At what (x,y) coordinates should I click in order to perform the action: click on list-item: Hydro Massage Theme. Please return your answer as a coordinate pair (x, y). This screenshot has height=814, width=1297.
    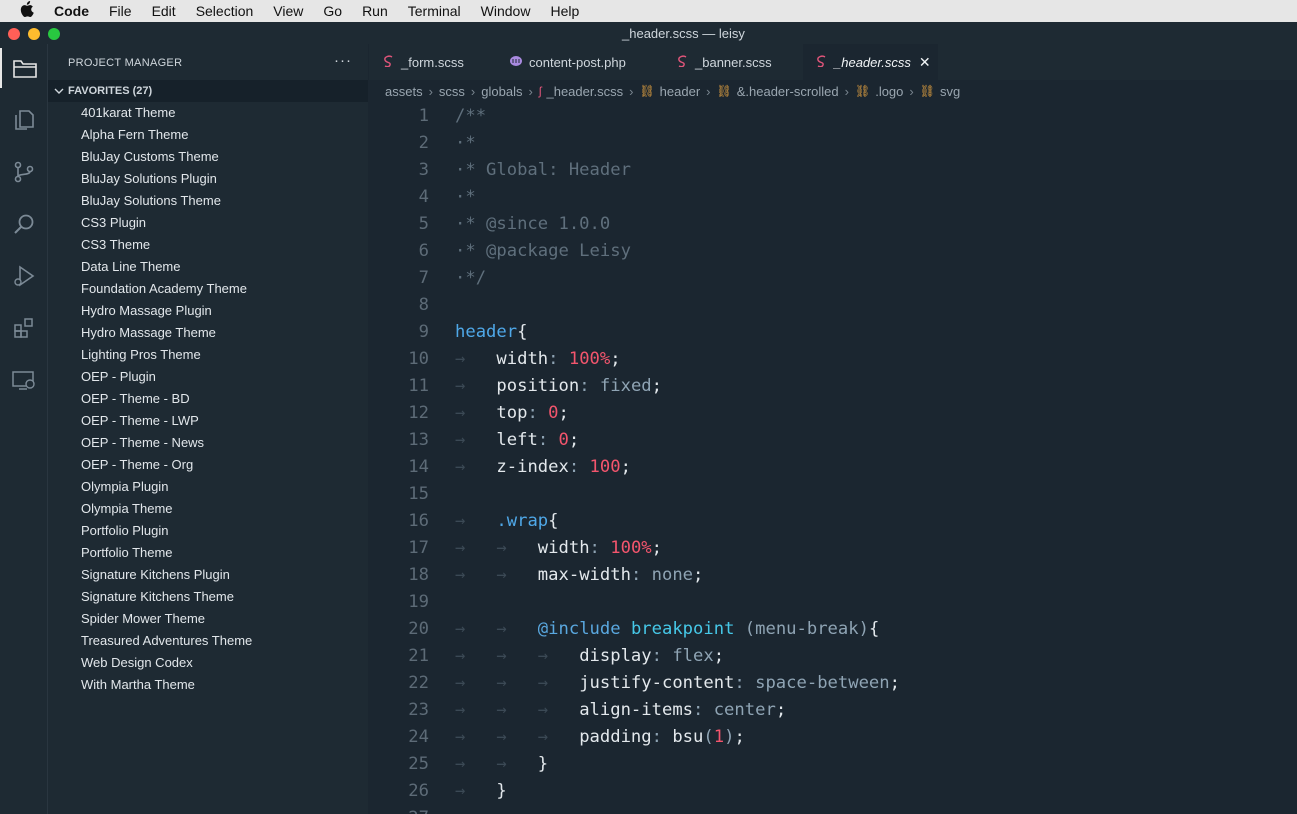
    Looking at the image, I should click on (208, 333).